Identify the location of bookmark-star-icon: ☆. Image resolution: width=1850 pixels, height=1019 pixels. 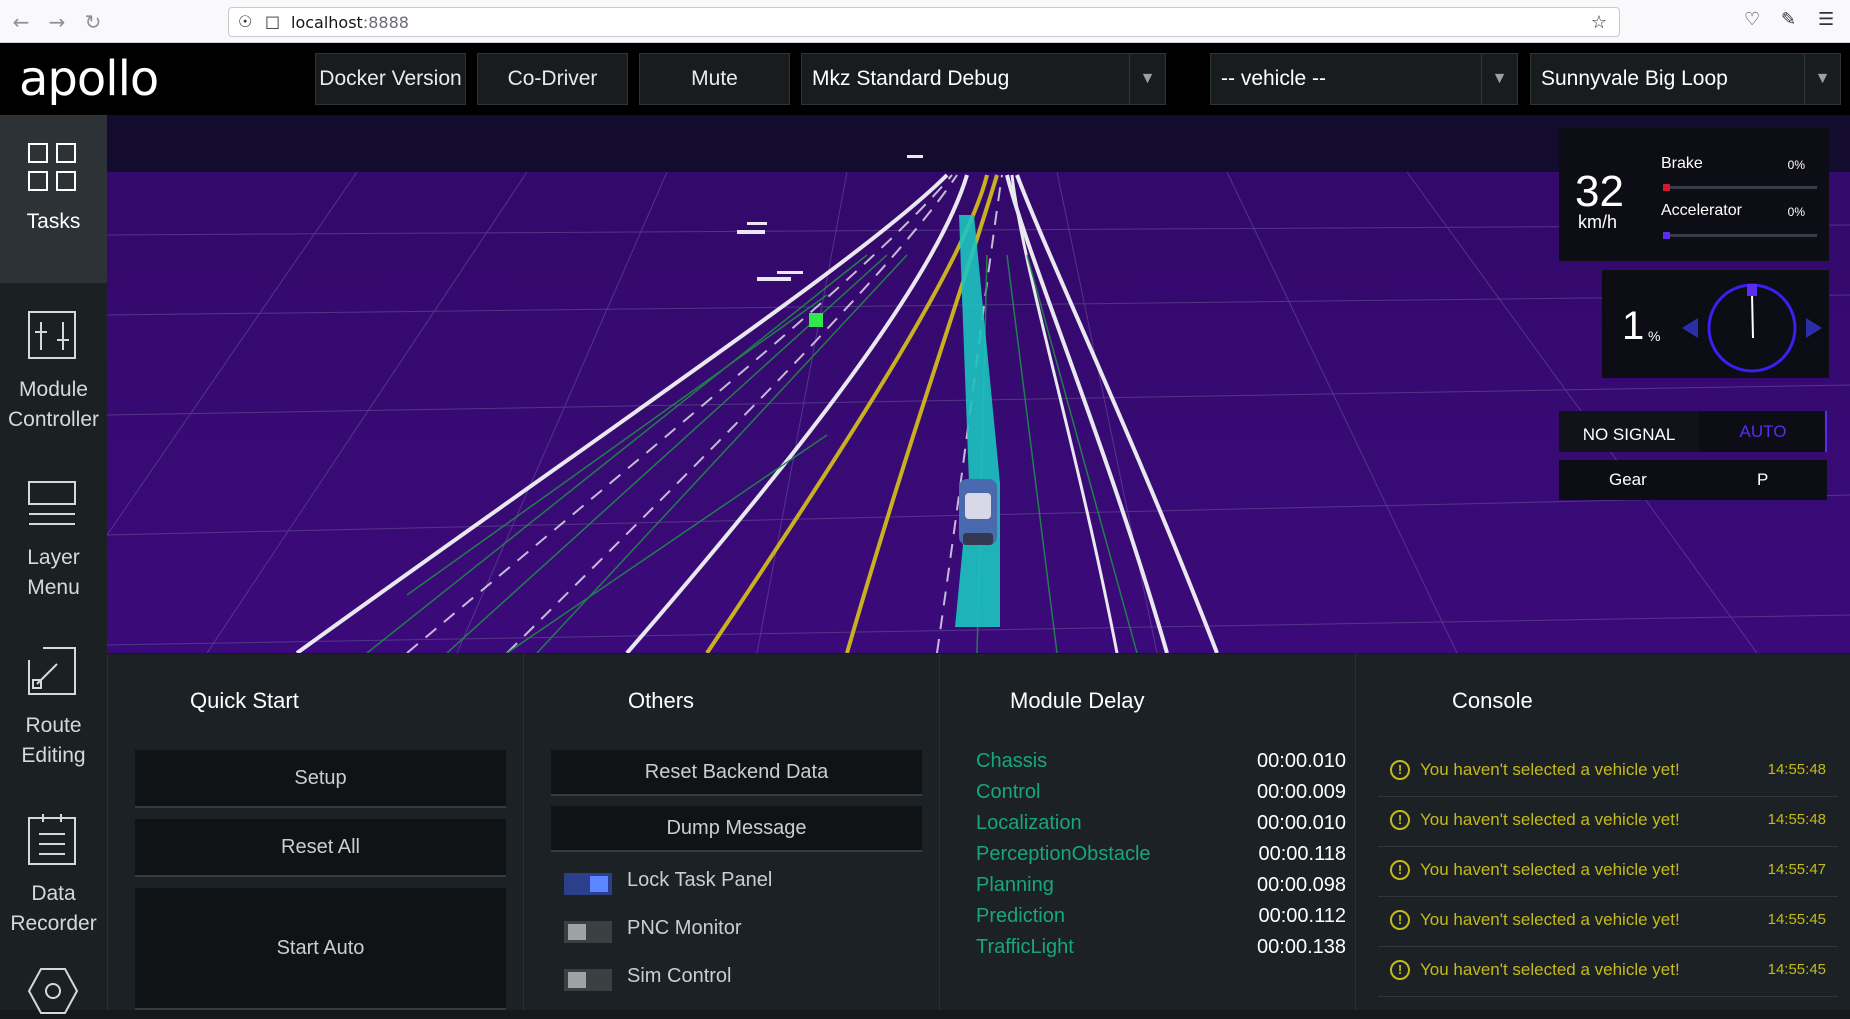
(1599, 22).